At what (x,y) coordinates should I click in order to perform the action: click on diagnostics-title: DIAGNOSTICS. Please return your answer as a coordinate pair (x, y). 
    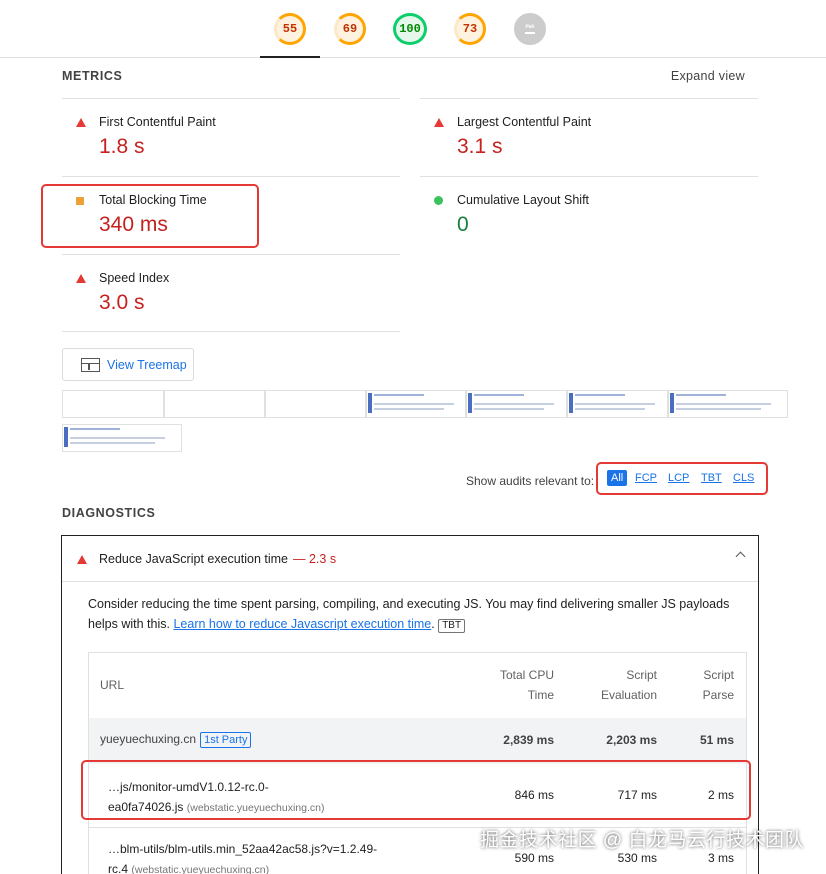
    Looking at the image, I should click on (109, 513).